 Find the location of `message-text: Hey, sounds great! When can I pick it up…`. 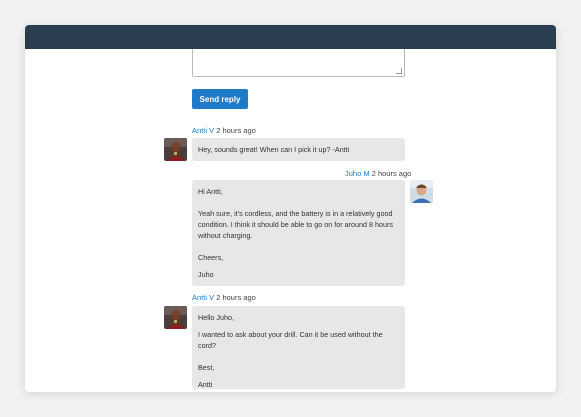

message-text: Hey, sounds great! When can I pick it up… is located at coordinates (274, 149).